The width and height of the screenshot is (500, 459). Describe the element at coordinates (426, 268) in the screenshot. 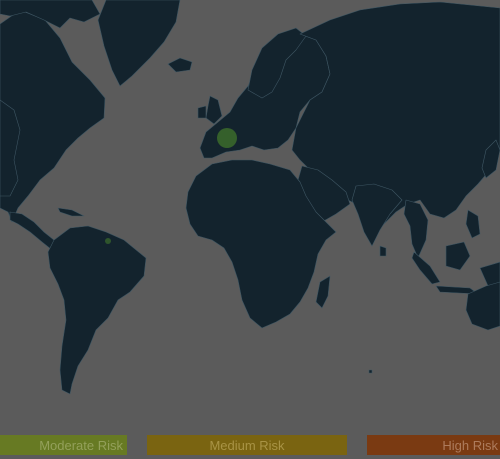

I see `sumatra-landmass` at that location.